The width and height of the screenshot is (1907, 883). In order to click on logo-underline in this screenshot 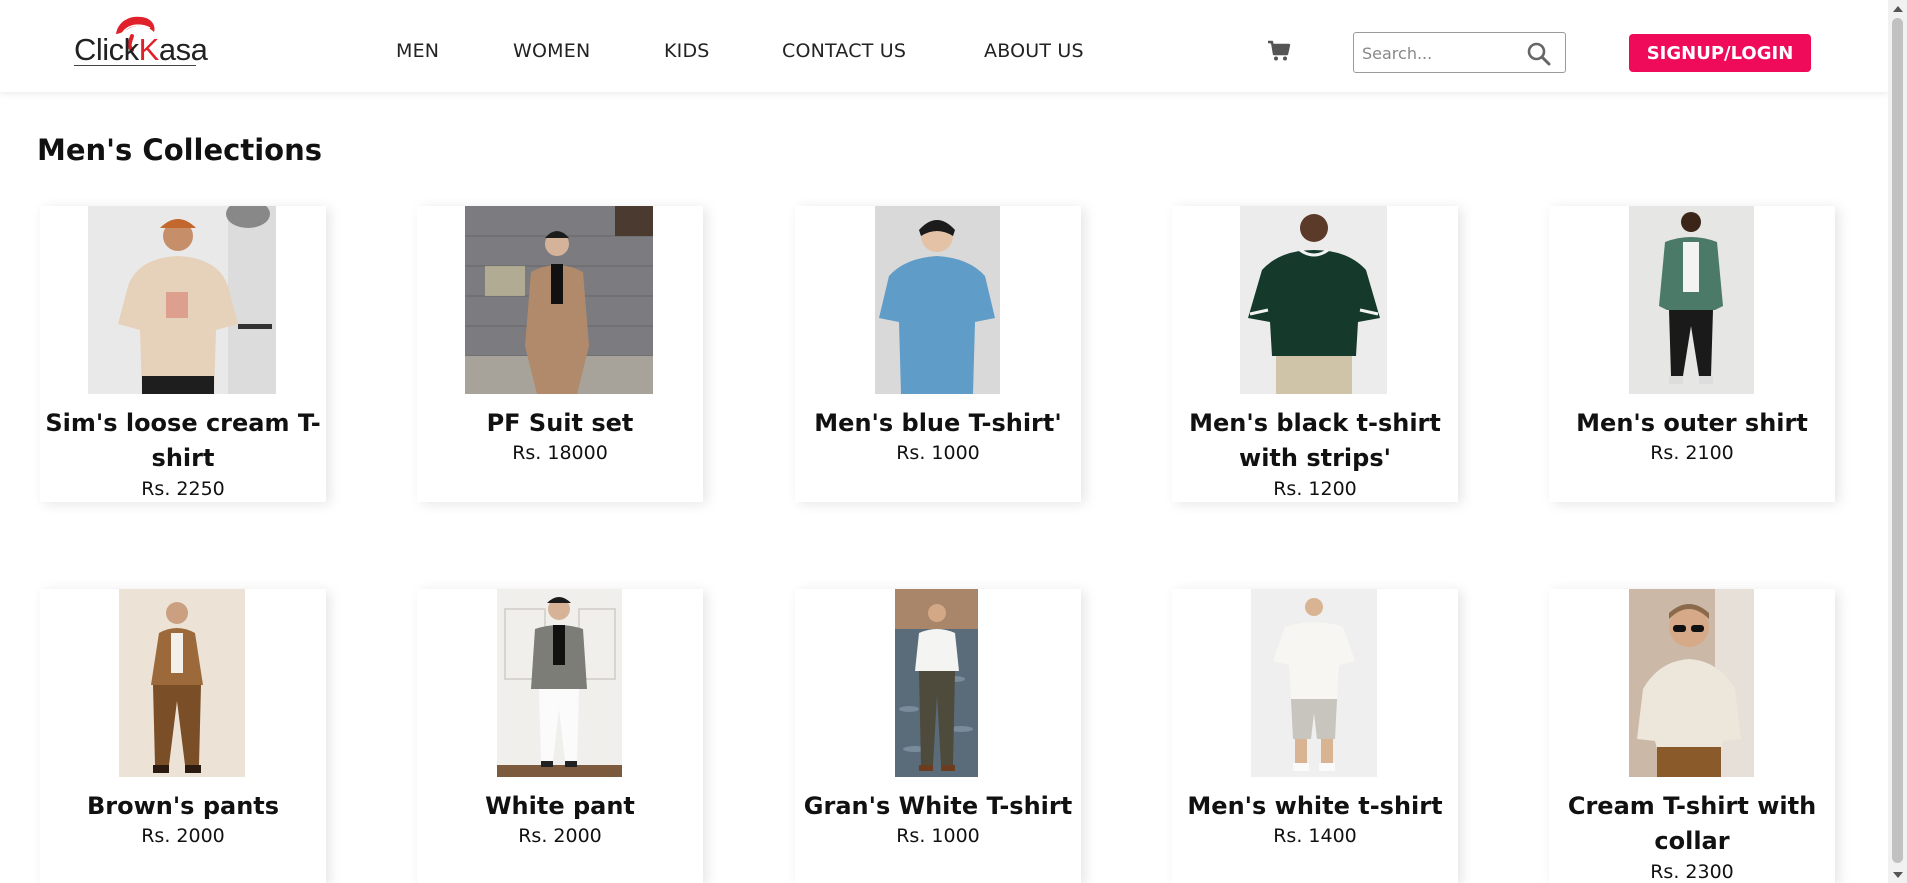, I will do `click(135, 65)`.